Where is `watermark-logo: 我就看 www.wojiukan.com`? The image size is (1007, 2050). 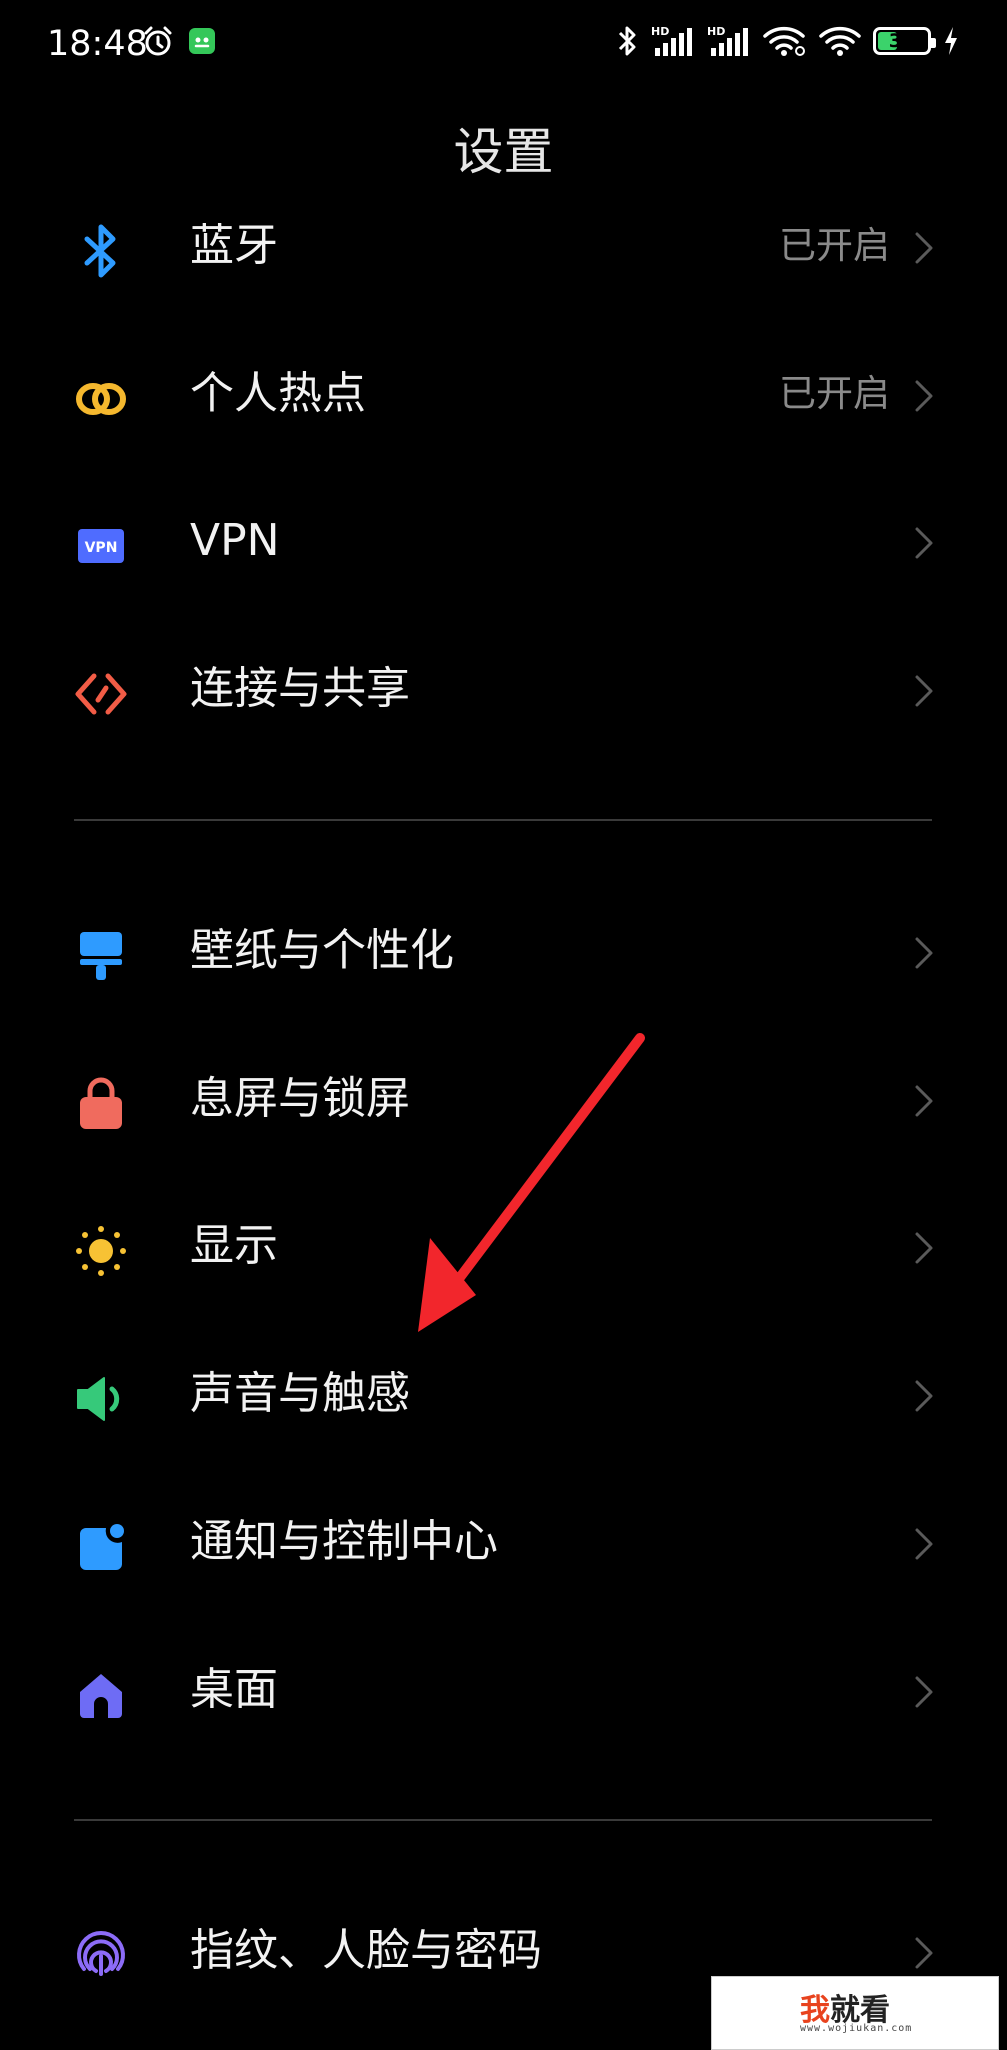
watermark-logo: 我就看 www.wojiukan.com is located at coordinates (855, 2013).